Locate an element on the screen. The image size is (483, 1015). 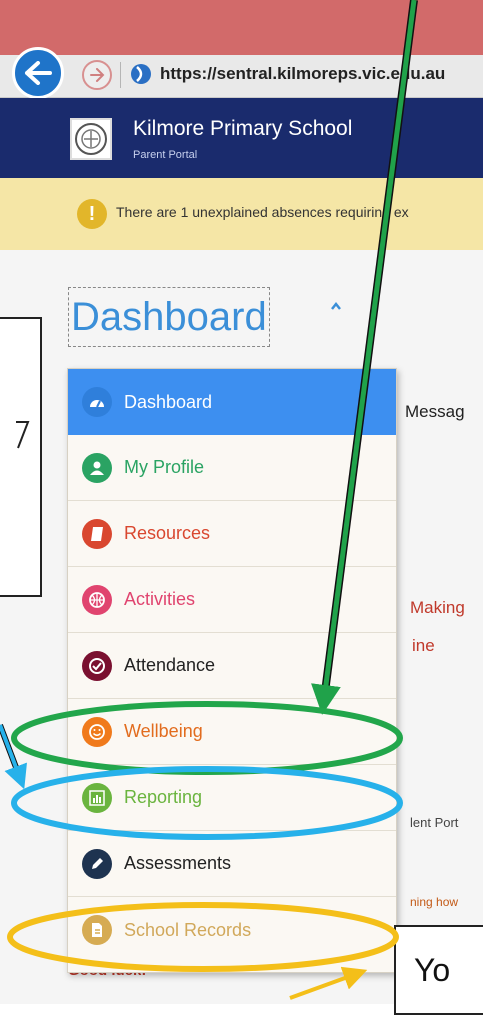
school-records-highlight-ellipse is located at coordinates (203, 937).